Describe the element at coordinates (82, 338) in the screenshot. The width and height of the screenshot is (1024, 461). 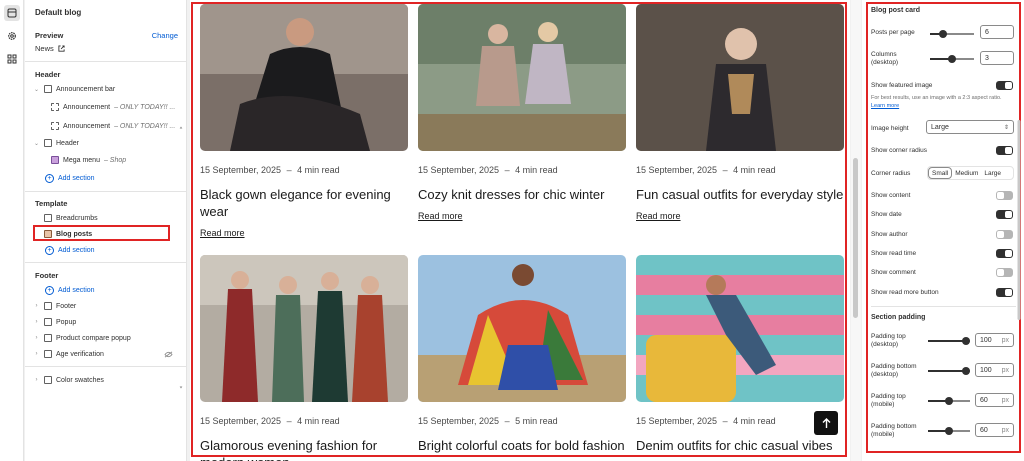
I see `sidebar-item-product-compare-popup: › Product compare popup` at that location.